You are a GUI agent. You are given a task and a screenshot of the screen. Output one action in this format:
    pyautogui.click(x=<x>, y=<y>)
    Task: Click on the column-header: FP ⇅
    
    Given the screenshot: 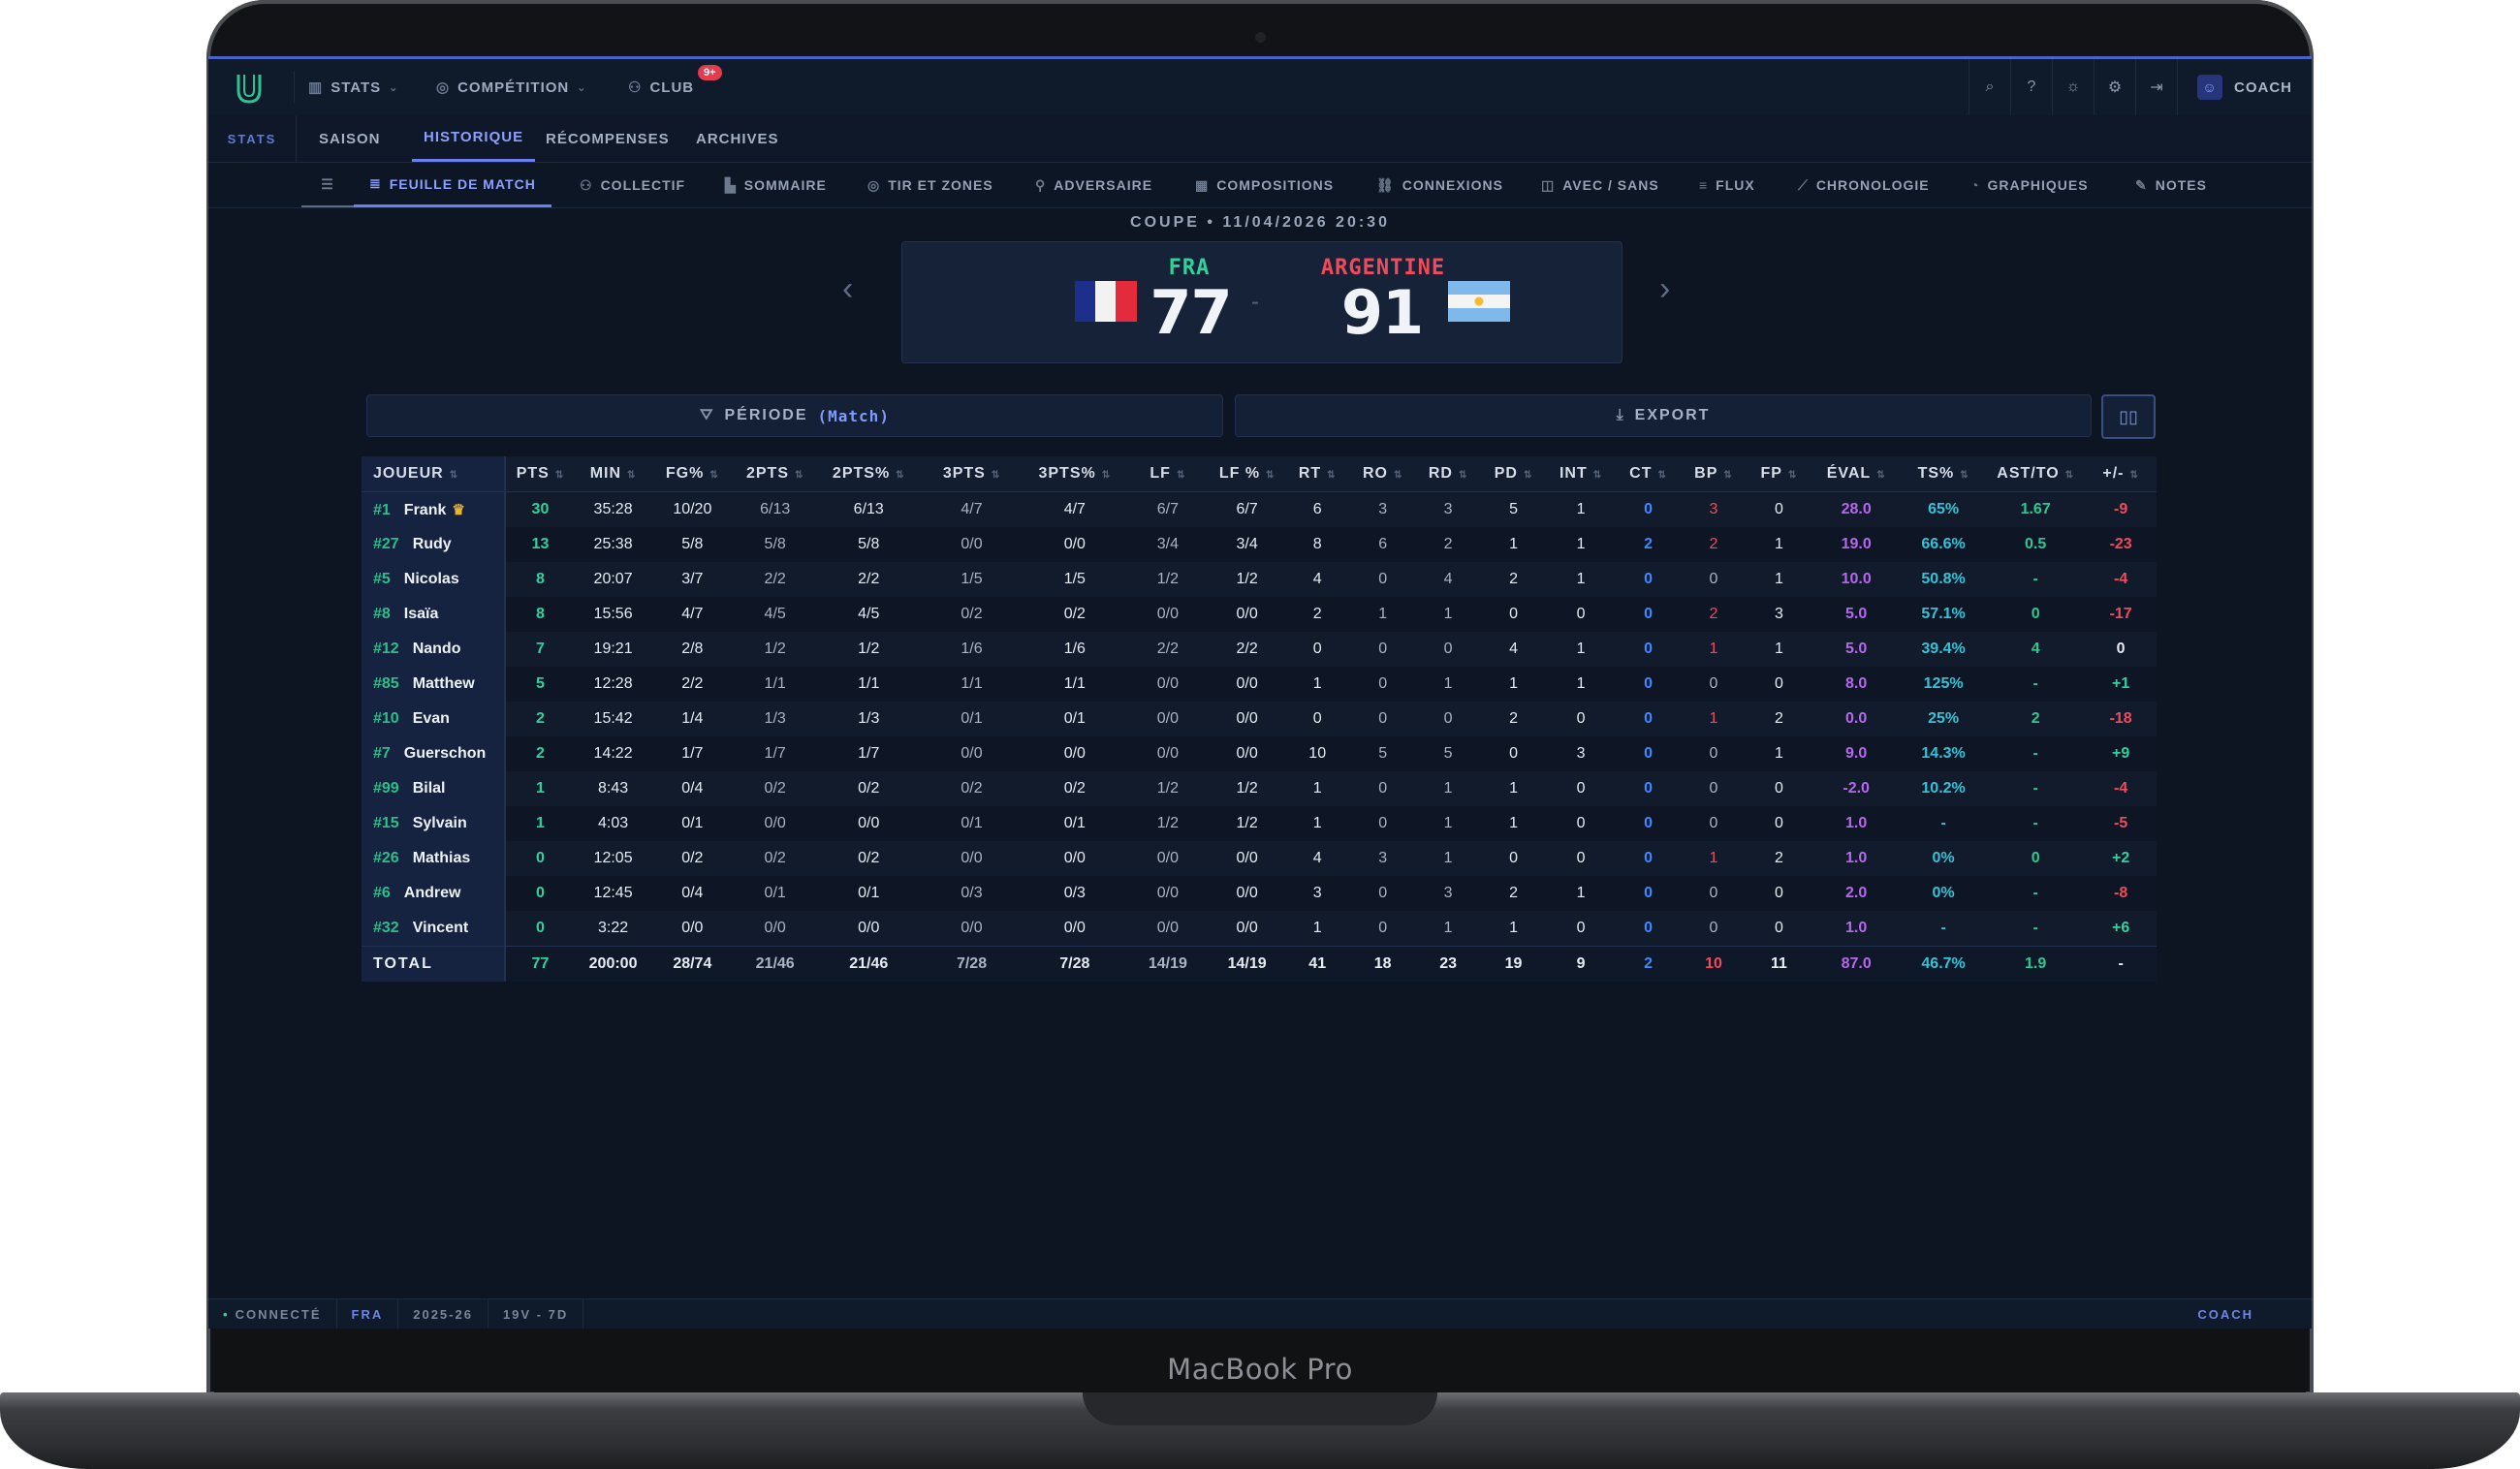 What is the action you would take?
    pyautogui.click(x=1779, y=474)
    